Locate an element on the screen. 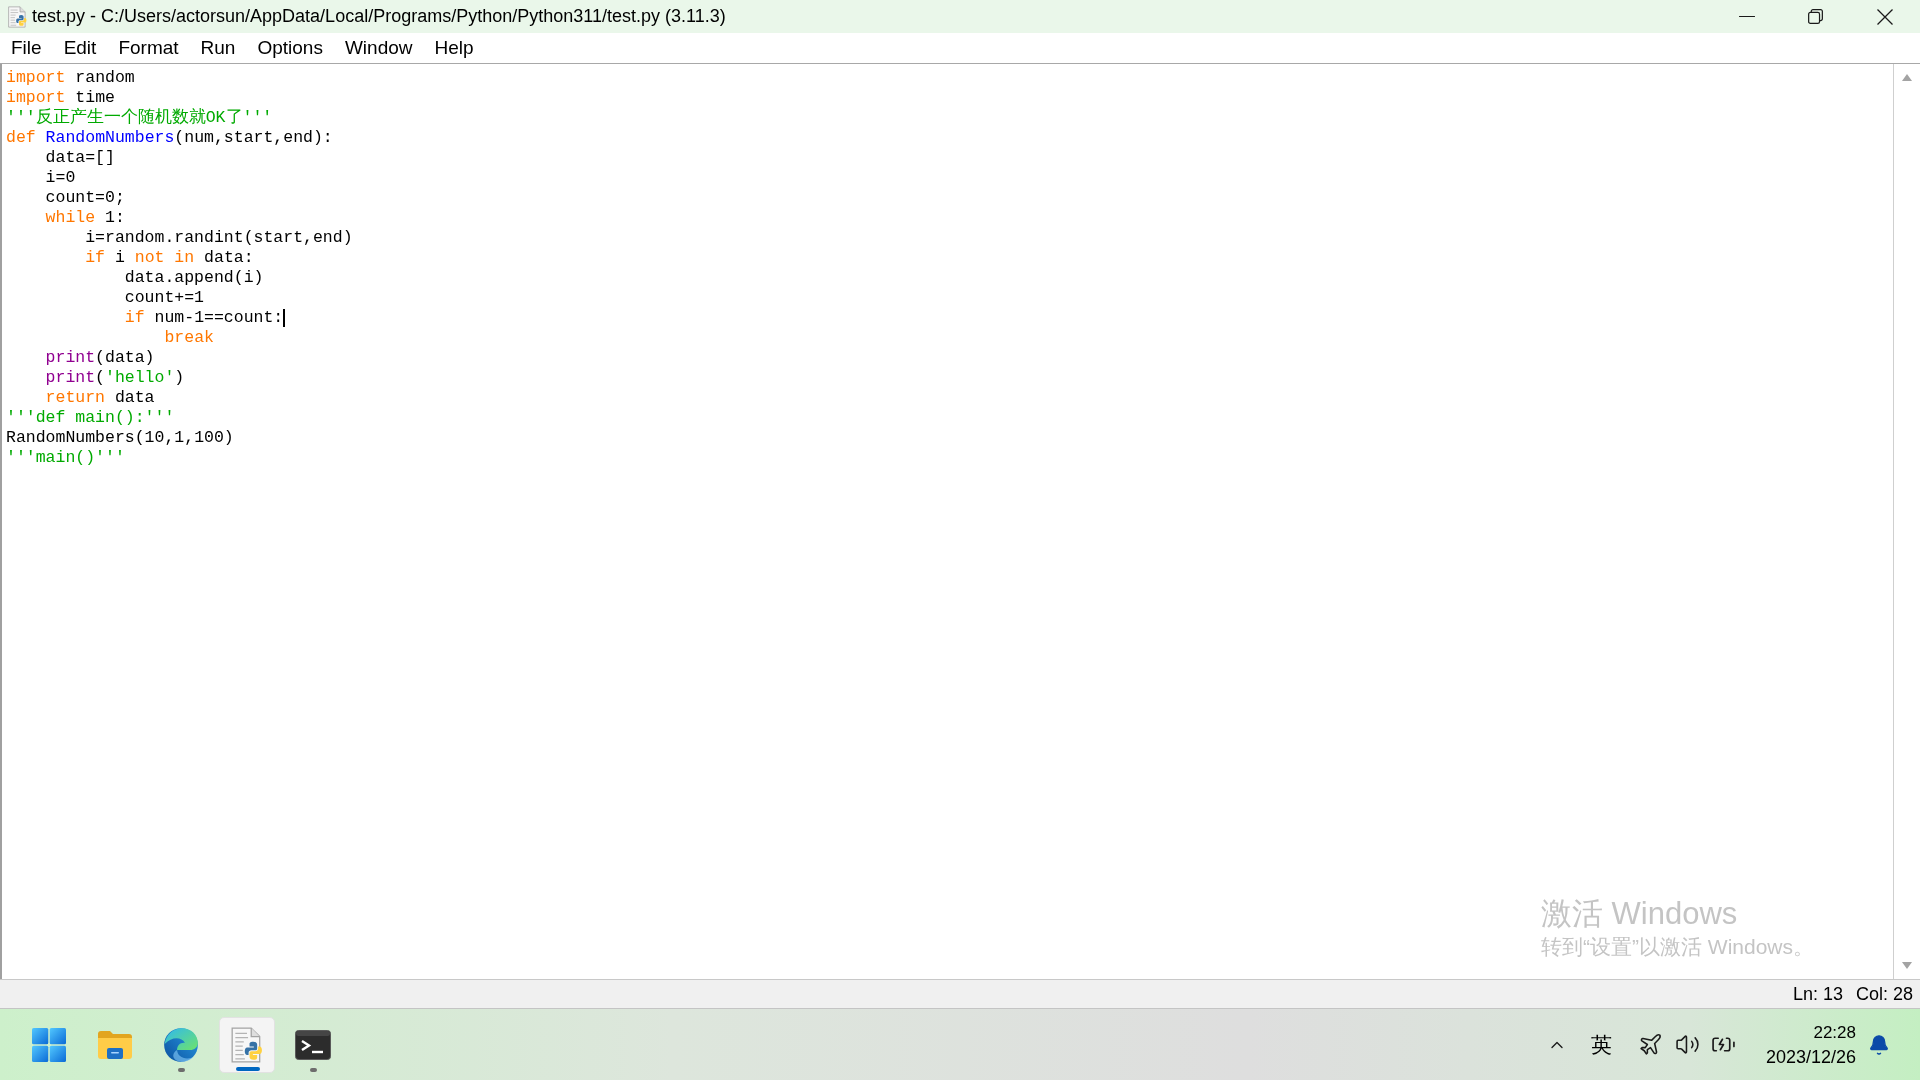 This screenshot has height=1080, width=1920. notification-bell-icon is located at coordinates (1879, 1044).